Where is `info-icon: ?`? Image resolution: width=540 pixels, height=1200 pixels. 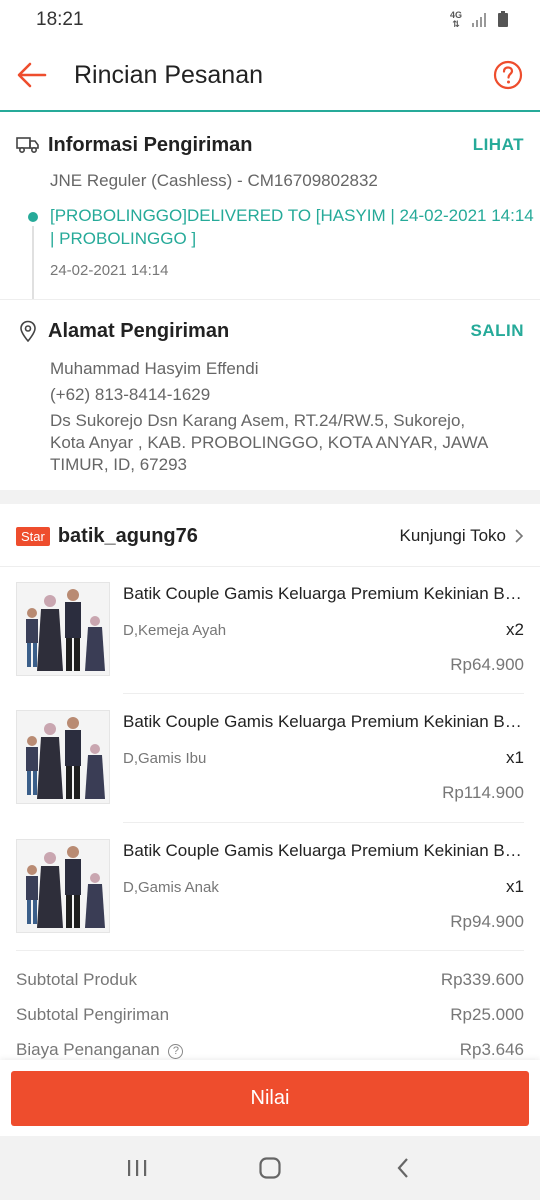
info-icon: ? is located at coordinates (176, 1051).